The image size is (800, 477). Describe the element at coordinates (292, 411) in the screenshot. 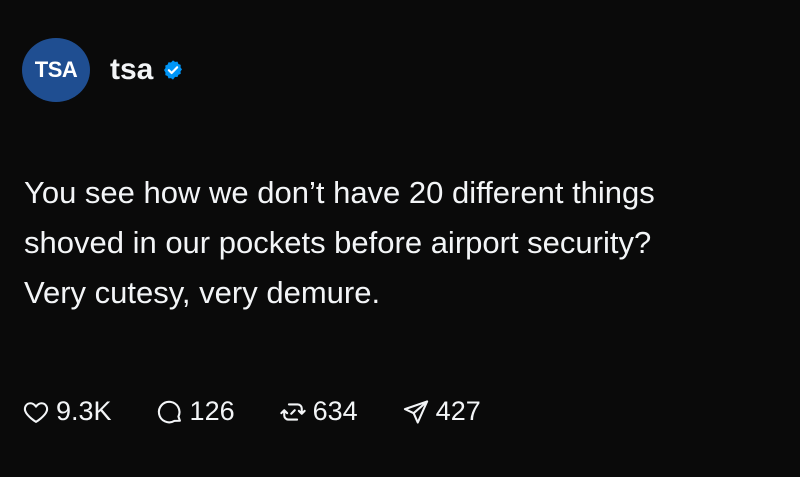

I see `repost-icon` at that location.